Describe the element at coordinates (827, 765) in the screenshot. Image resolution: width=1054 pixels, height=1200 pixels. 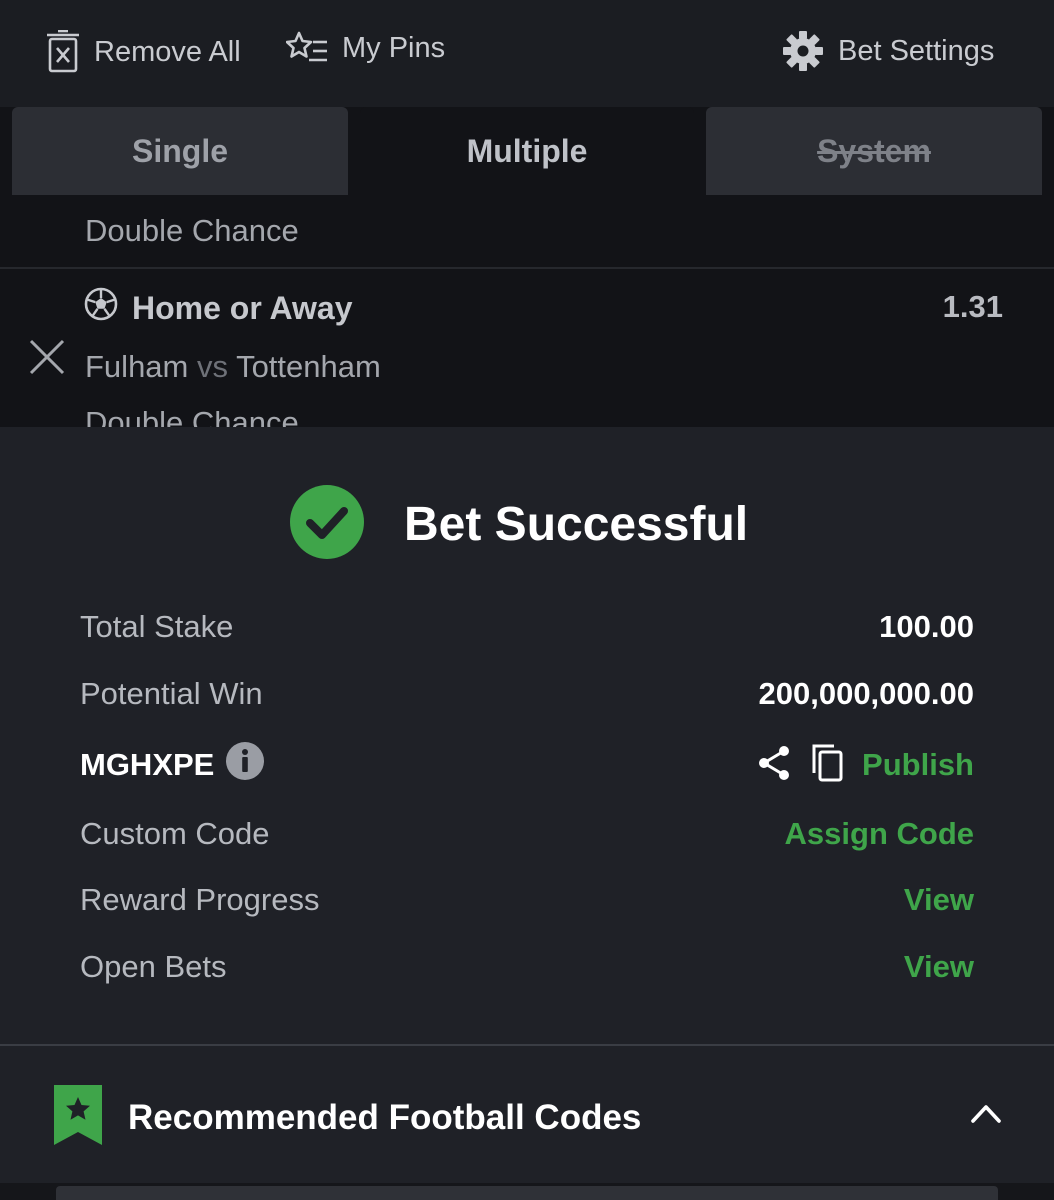
I see `copy-icon` at that location.